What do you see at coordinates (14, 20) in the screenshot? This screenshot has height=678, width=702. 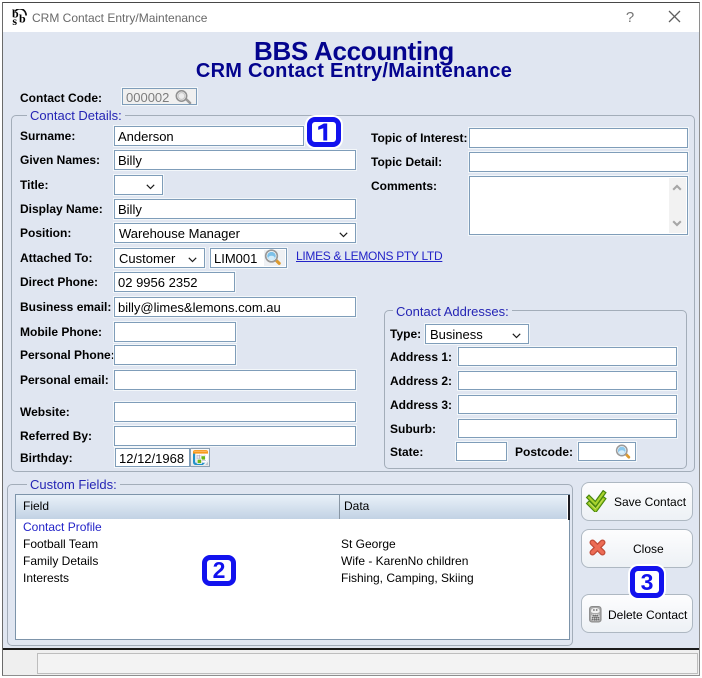 I see `svg-text: s` at bounding box center [14, 20].